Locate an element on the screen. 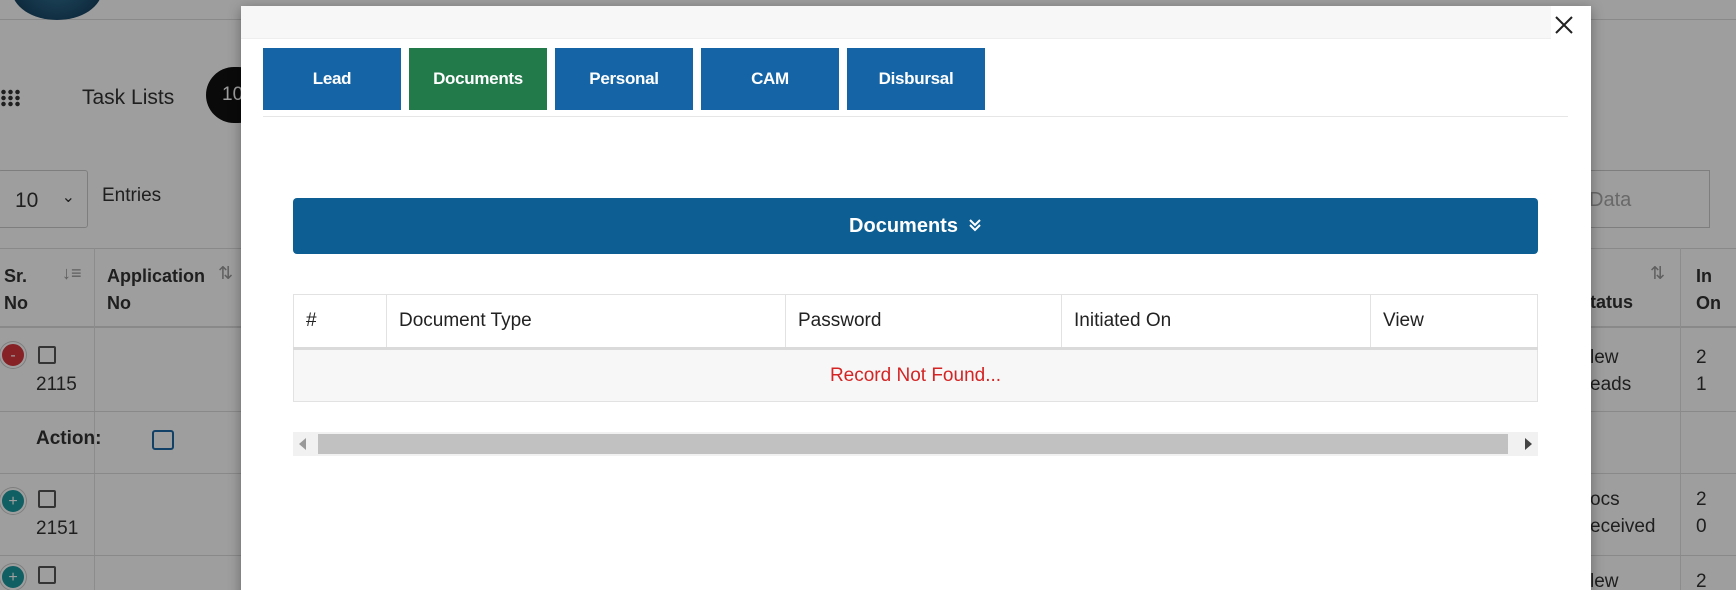 The image size is (1736, 590). close-icon is located at coordinates (1564, 25).